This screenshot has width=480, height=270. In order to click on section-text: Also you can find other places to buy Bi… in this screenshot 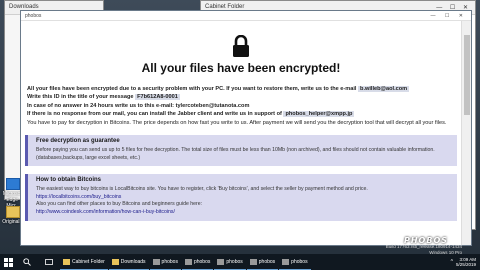, I will do `click(119, 204)`.